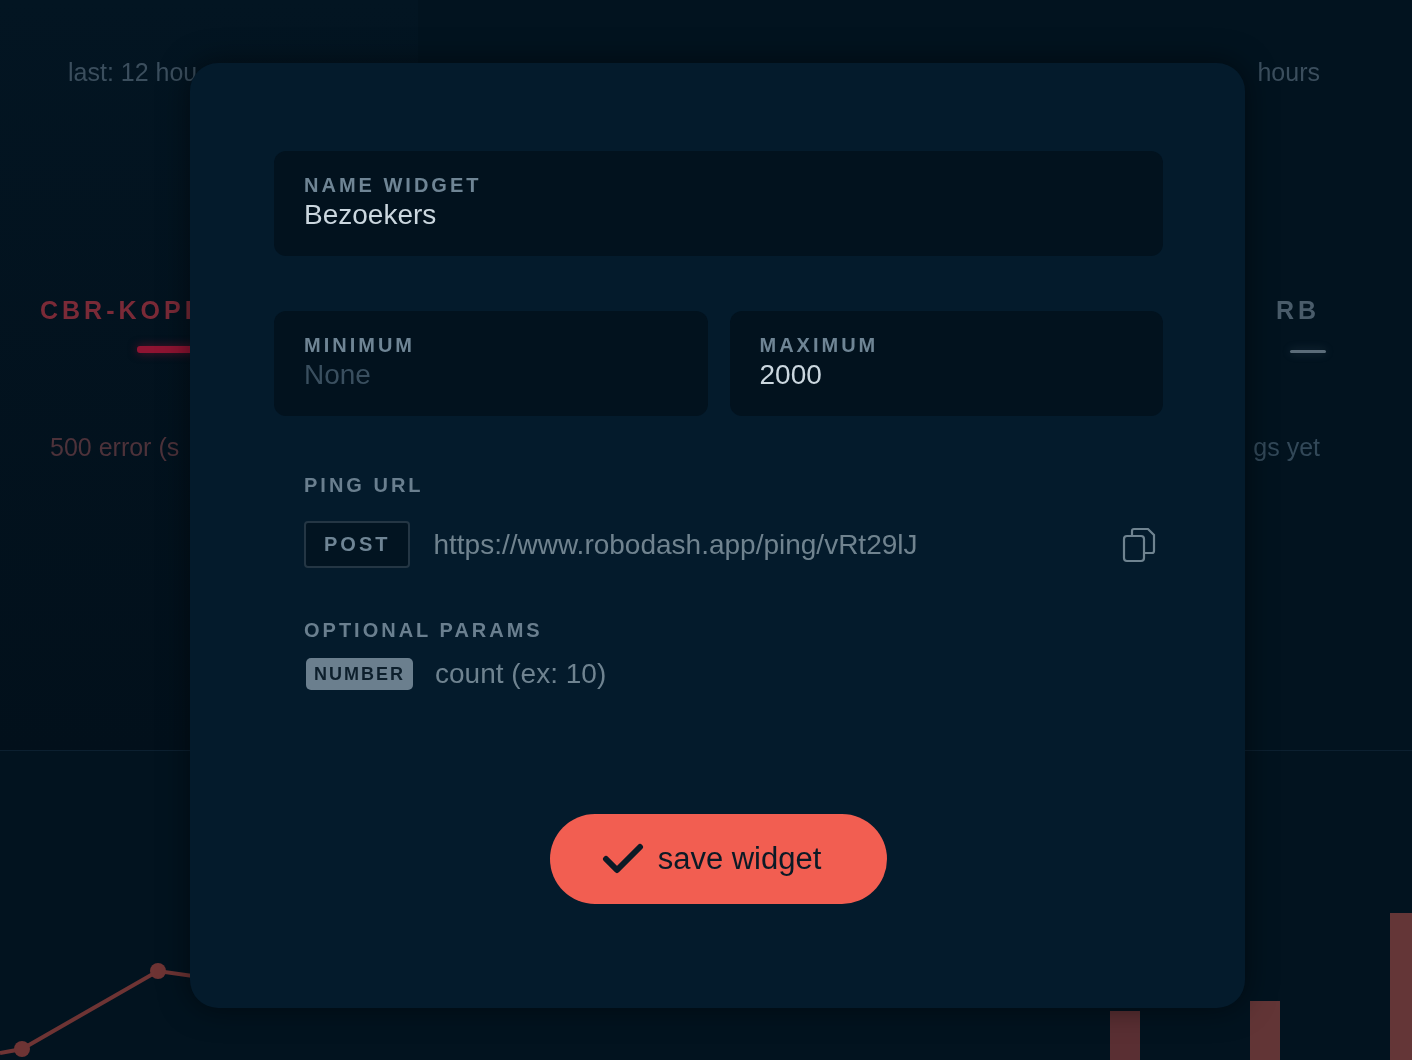  I want to click on section-label: OPTIONAL PARAMS, so click(423, 630).